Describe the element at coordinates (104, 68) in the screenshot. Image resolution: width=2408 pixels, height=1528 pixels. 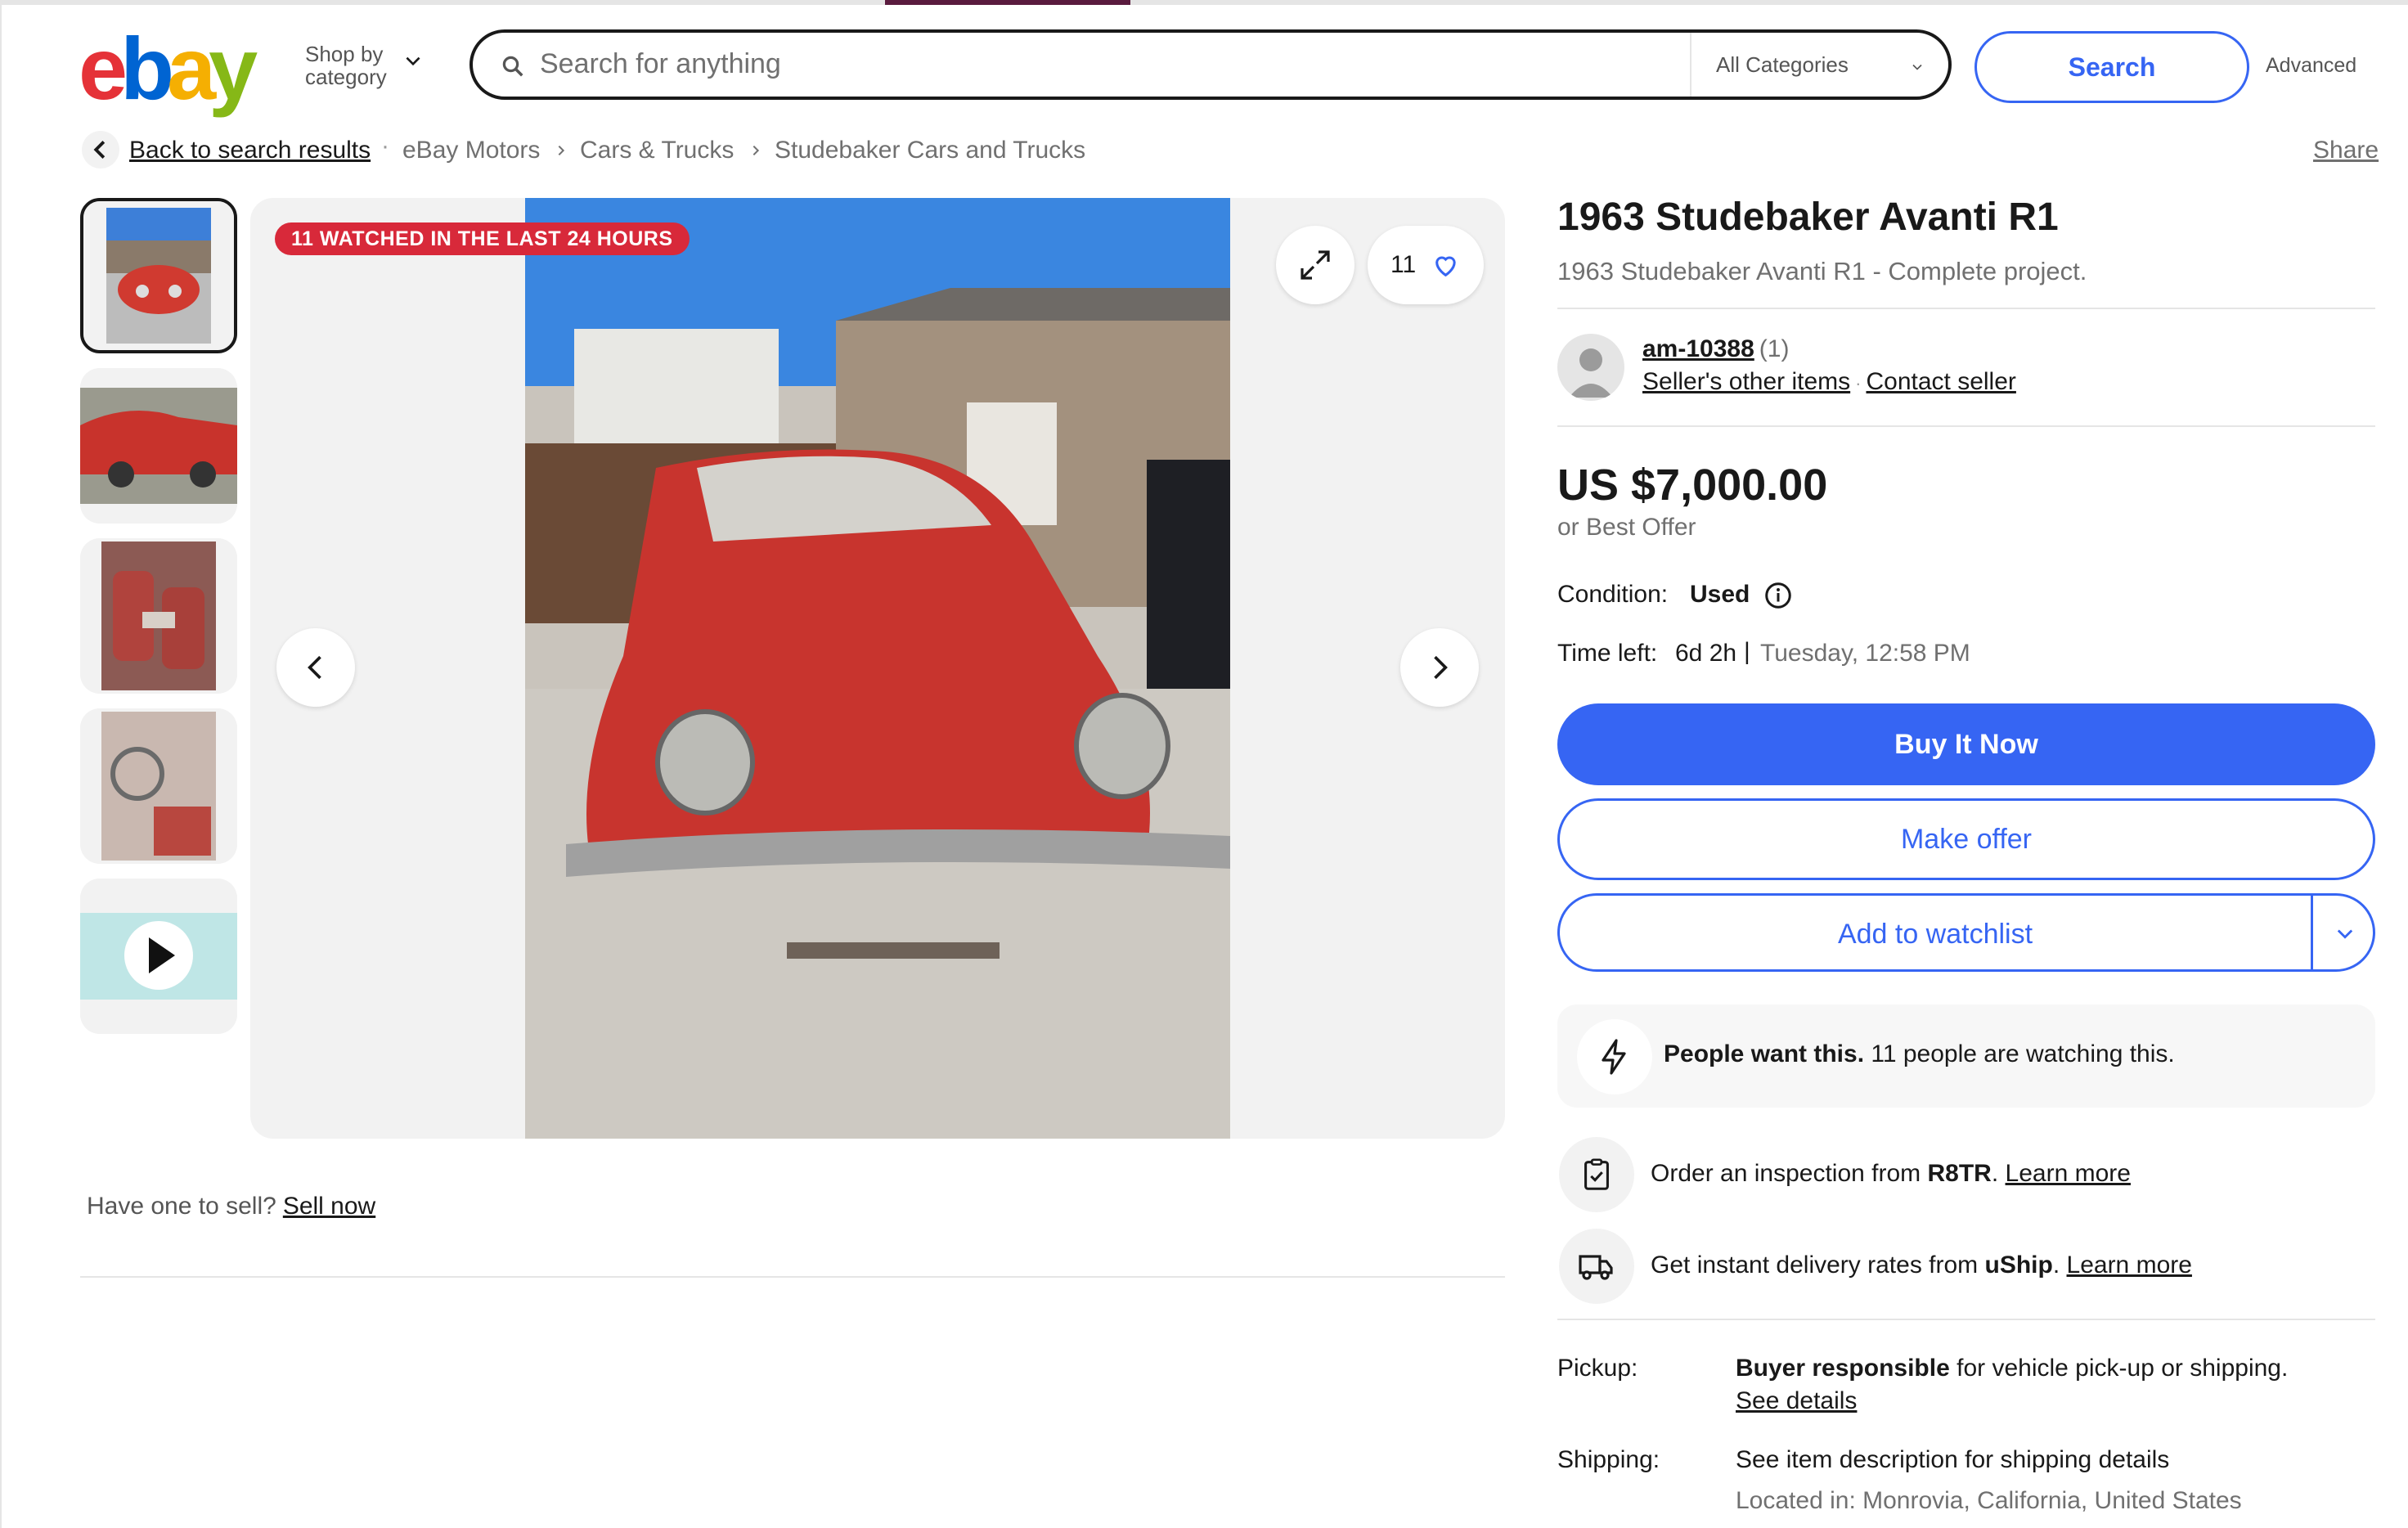
I see `logo-letter: e` at that location.